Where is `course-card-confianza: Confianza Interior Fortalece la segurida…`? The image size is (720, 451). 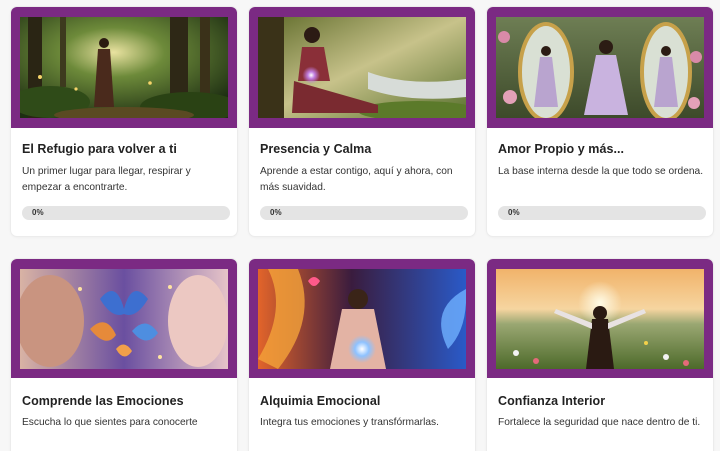 course-card-confianza: Confianza Interior Fortalece la segurida… is located at coordinates (600, 355).